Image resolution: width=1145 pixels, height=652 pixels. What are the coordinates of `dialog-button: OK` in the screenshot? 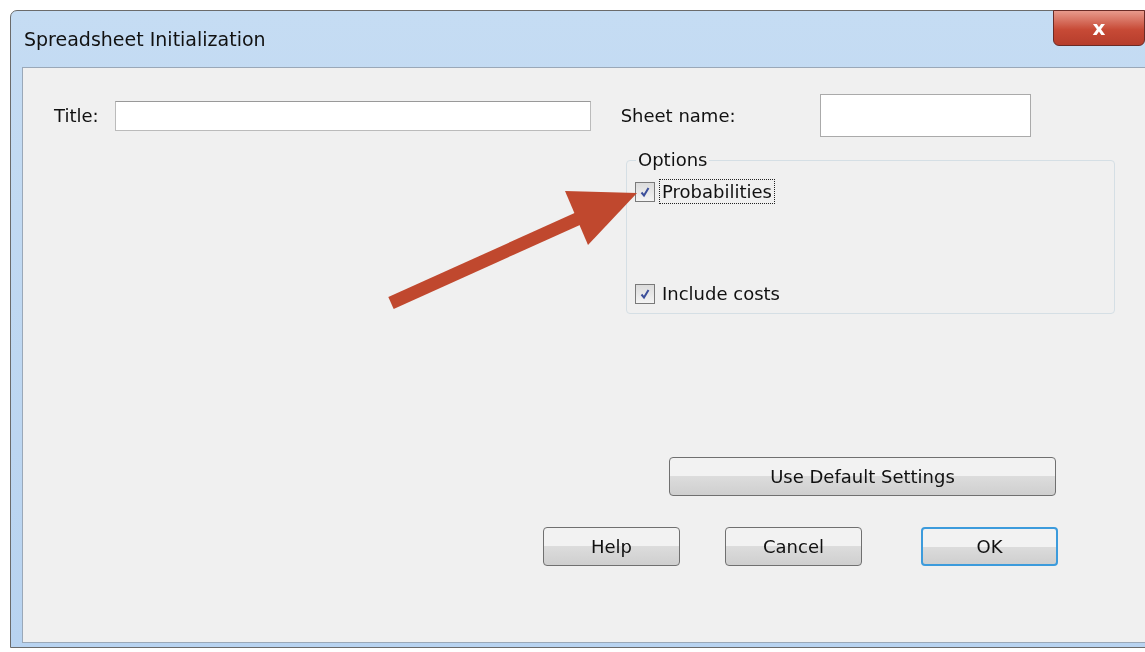 It's located at (989, 546).